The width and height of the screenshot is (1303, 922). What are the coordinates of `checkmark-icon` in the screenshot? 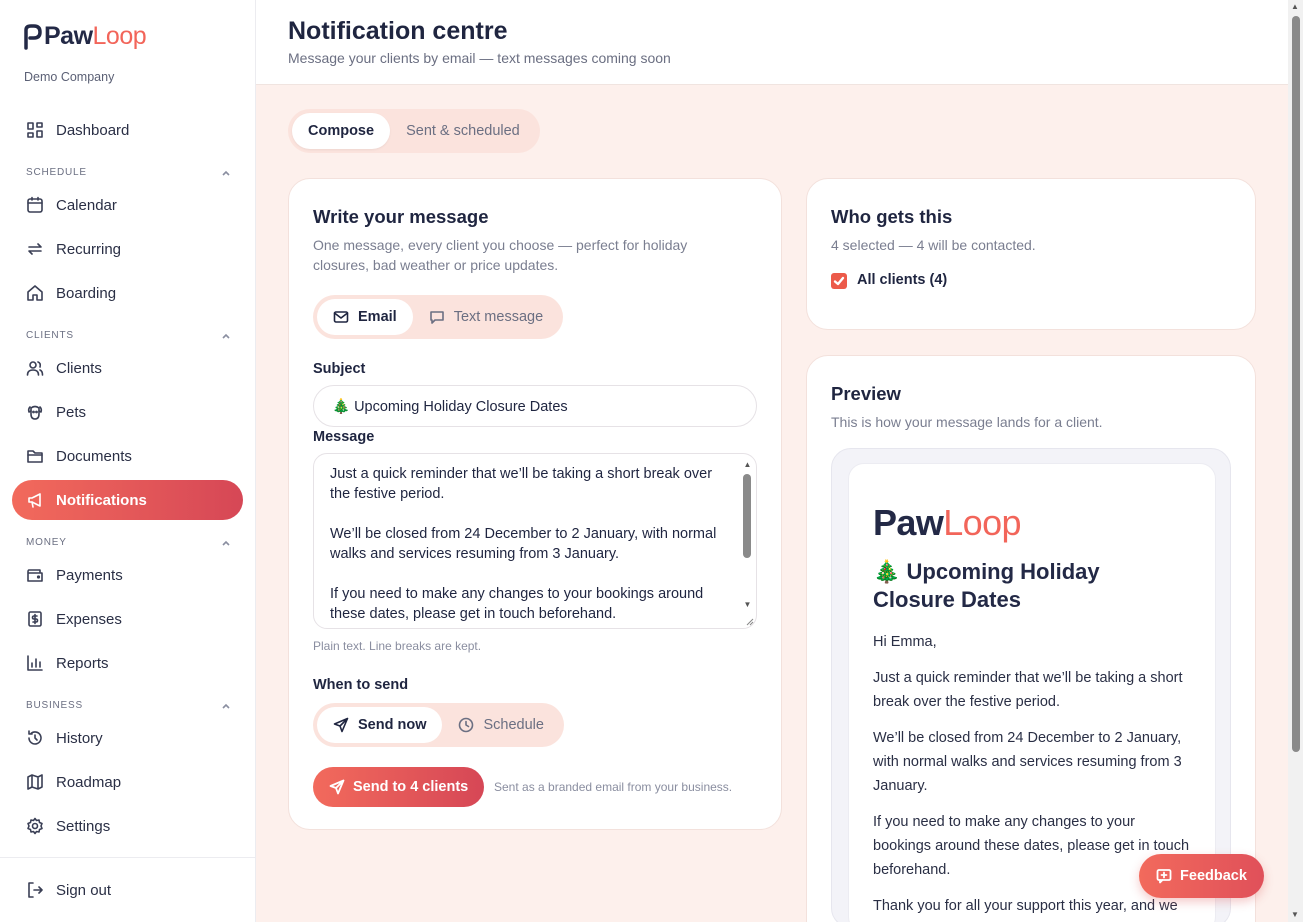 It's located at (839, 281).